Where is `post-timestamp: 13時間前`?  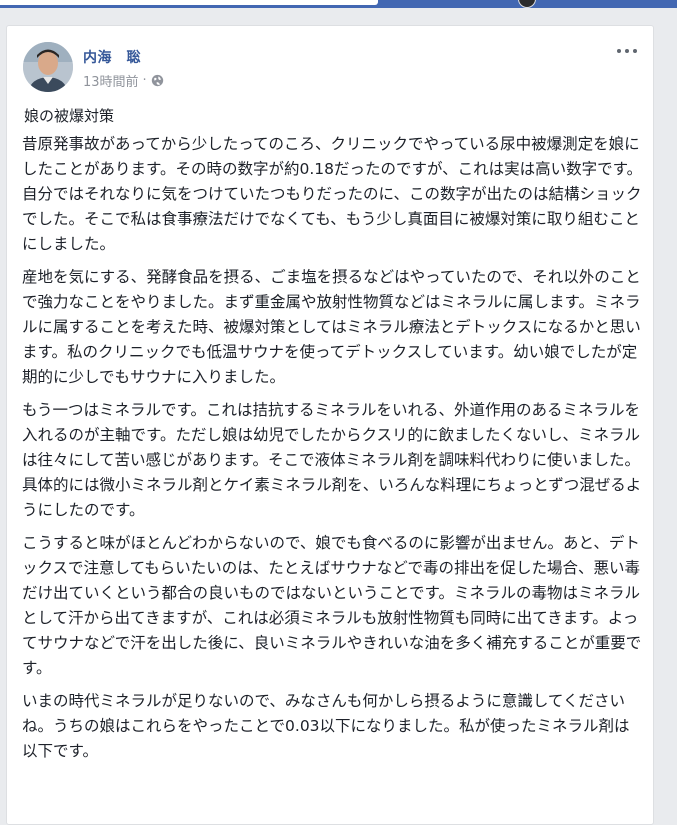
post-timestamp: 13時間前 is located at coordinates (111, 80).